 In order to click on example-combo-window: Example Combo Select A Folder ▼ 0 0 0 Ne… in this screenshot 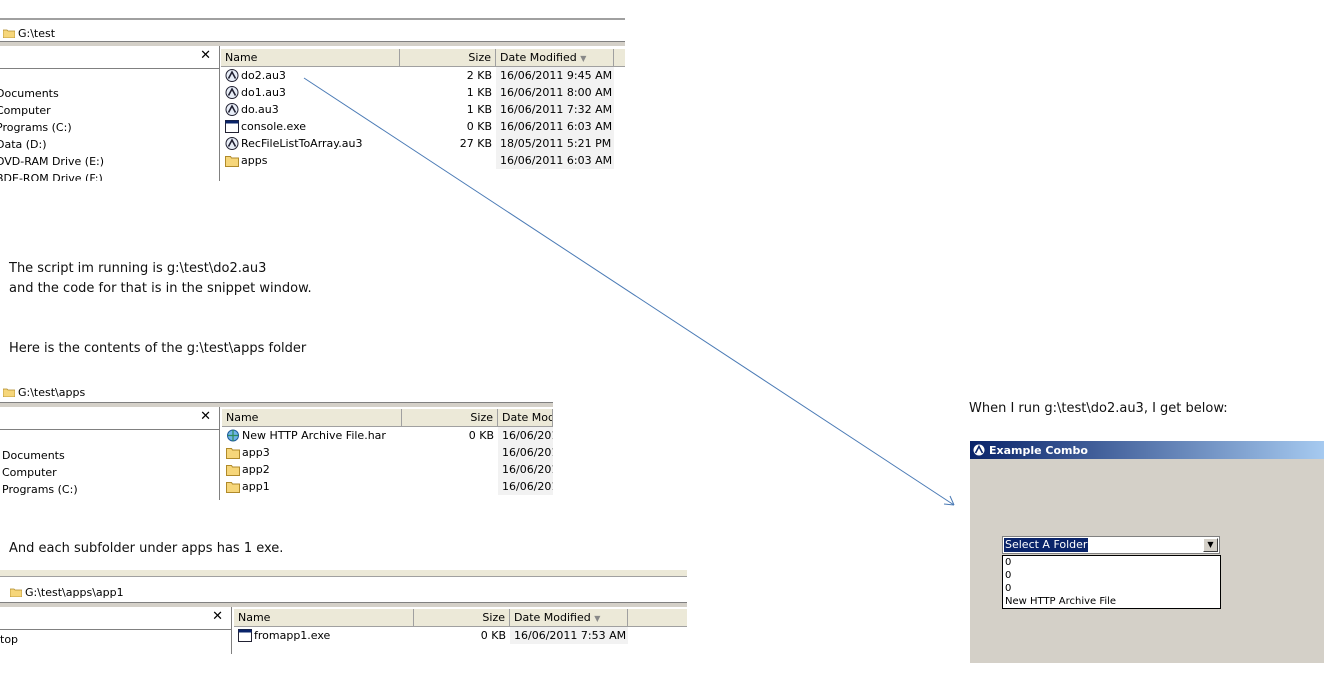, I will do `click(1147, 552)`.